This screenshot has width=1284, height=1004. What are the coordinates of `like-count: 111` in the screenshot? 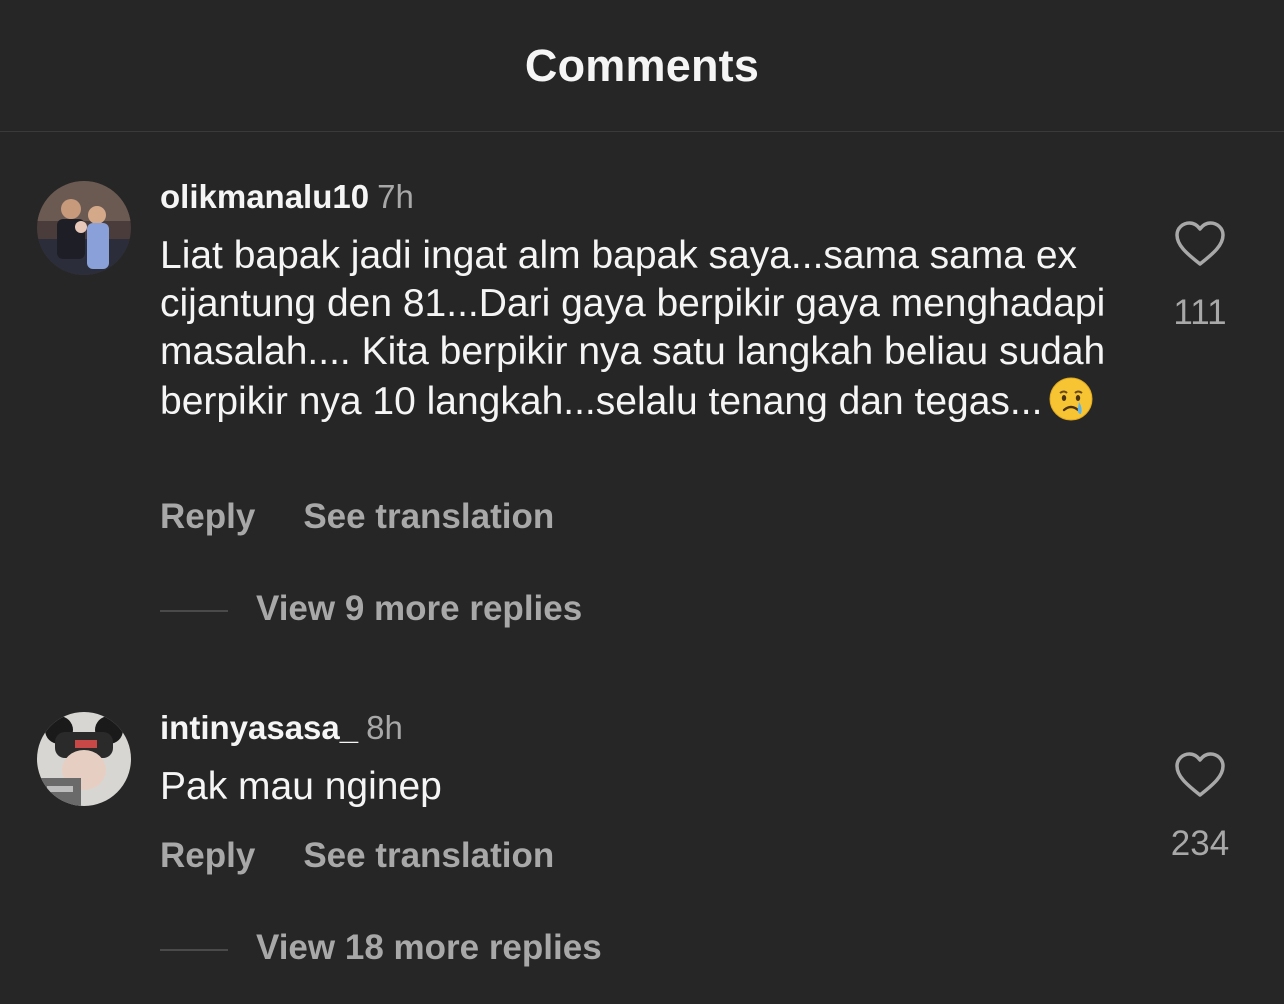 It's located at (1200, 312).